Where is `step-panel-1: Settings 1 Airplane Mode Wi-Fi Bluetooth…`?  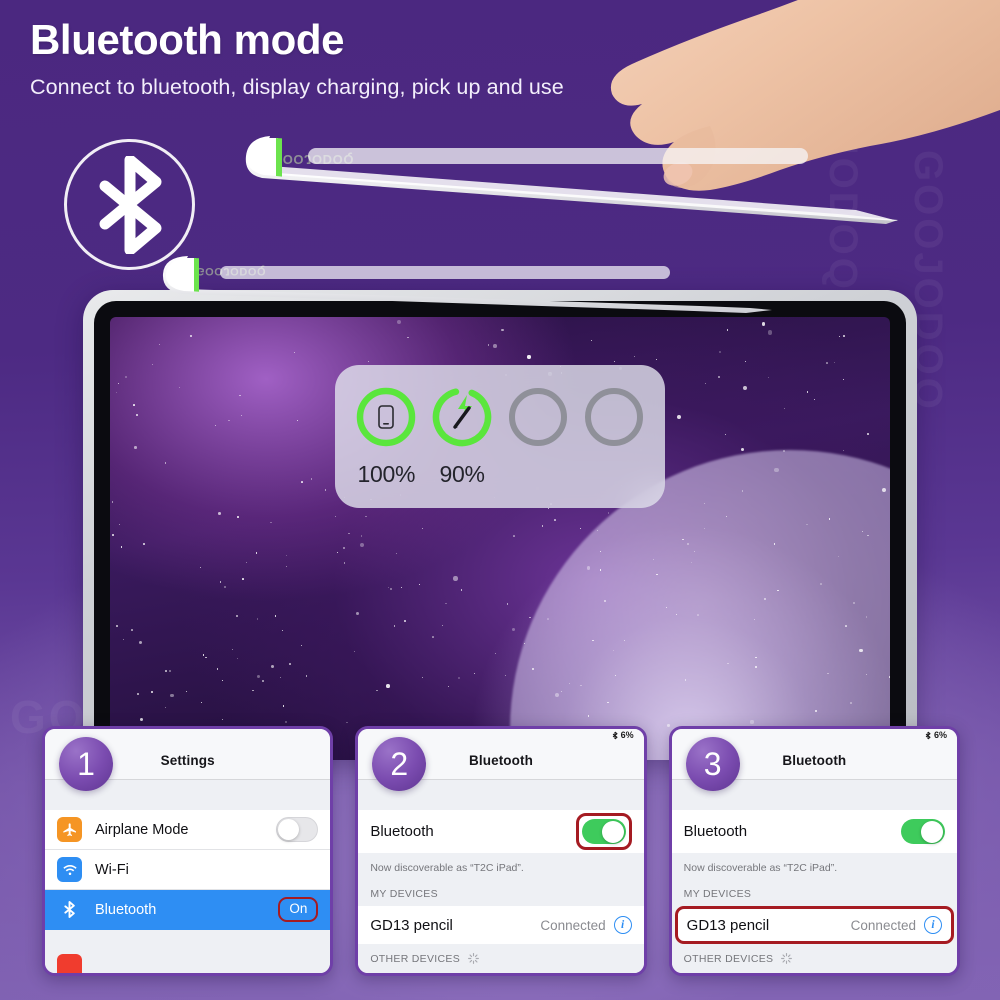
step-panel-1: Settings 1 Airplane Mode Wi-Fi Bluetooth… is located at coordinates (188, 851).